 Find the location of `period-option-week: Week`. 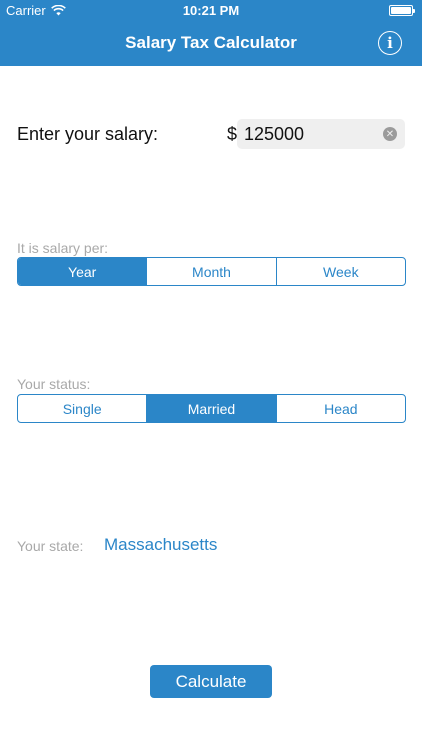

period-option-week: Week is located at coordinates (341, 271).